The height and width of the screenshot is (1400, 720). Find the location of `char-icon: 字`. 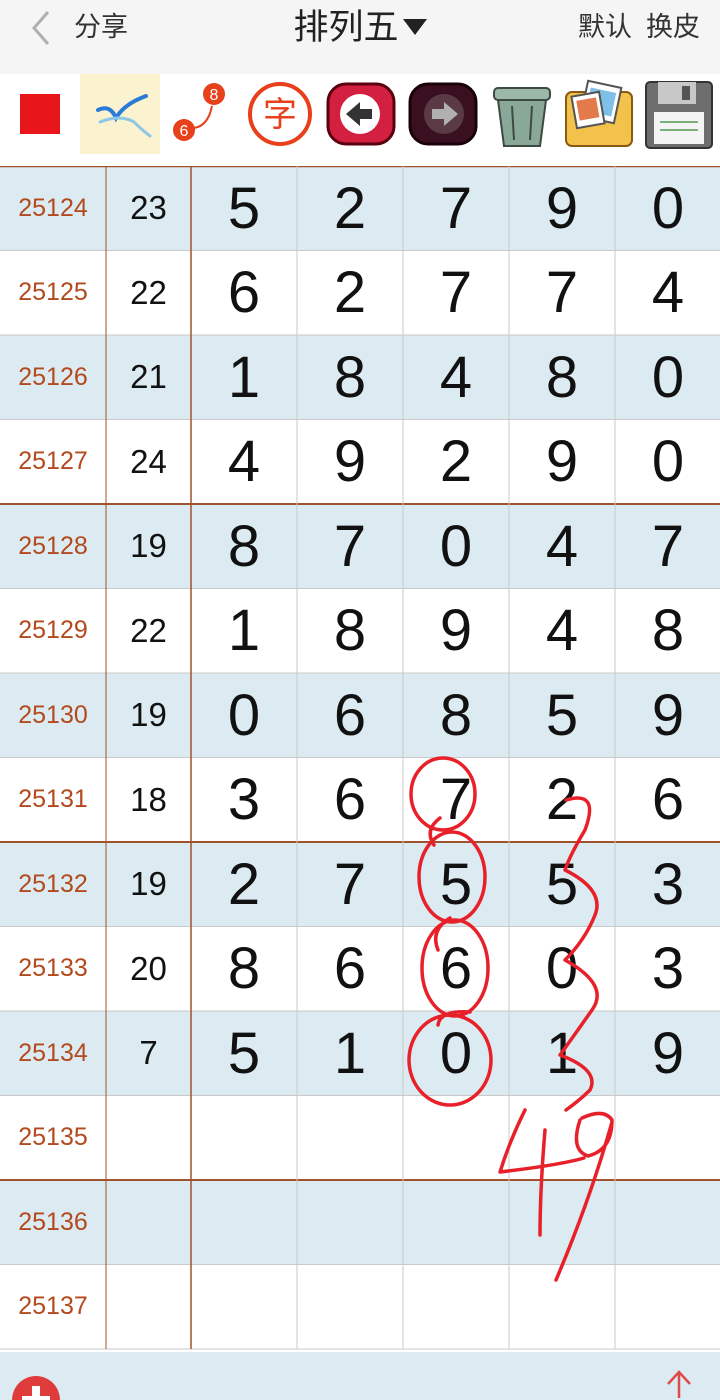

char-icon: 字 is located at coordinates (280, 114).